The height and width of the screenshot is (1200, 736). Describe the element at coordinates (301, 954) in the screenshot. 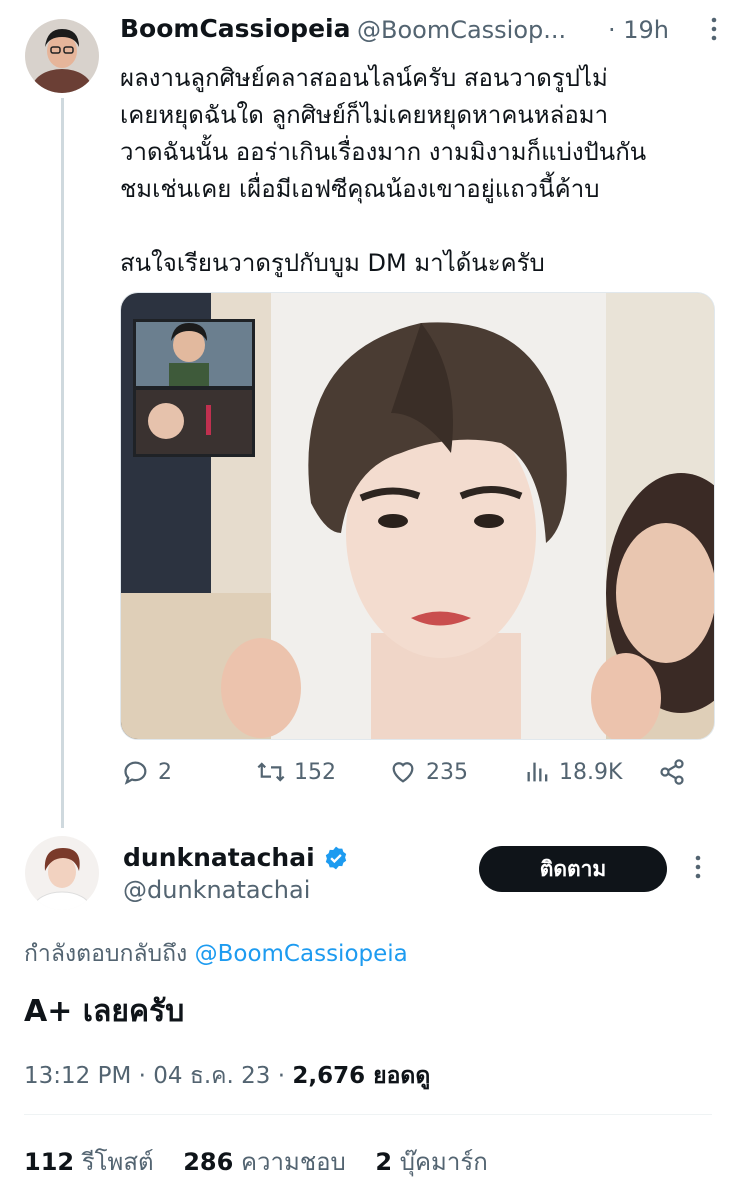

I see `replying-to-handle-link: @BoomCassiopeia` at that location.